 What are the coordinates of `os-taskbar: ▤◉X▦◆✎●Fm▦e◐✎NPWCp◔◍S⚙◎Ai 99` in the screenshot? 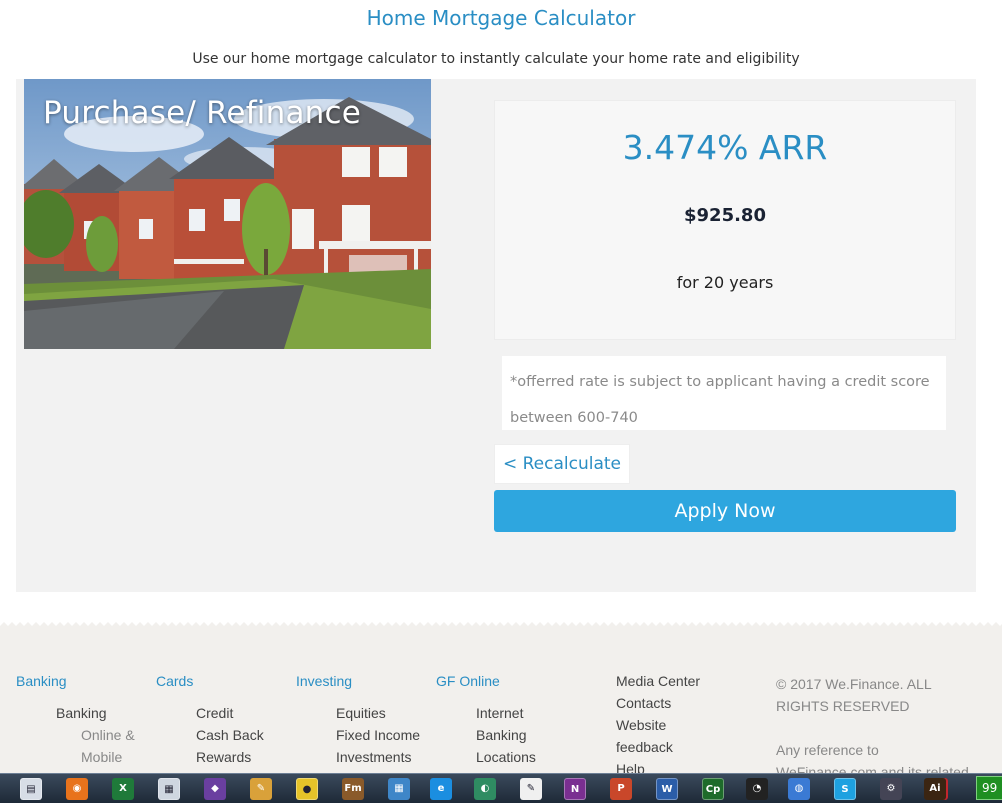 It's located at (501, 788).